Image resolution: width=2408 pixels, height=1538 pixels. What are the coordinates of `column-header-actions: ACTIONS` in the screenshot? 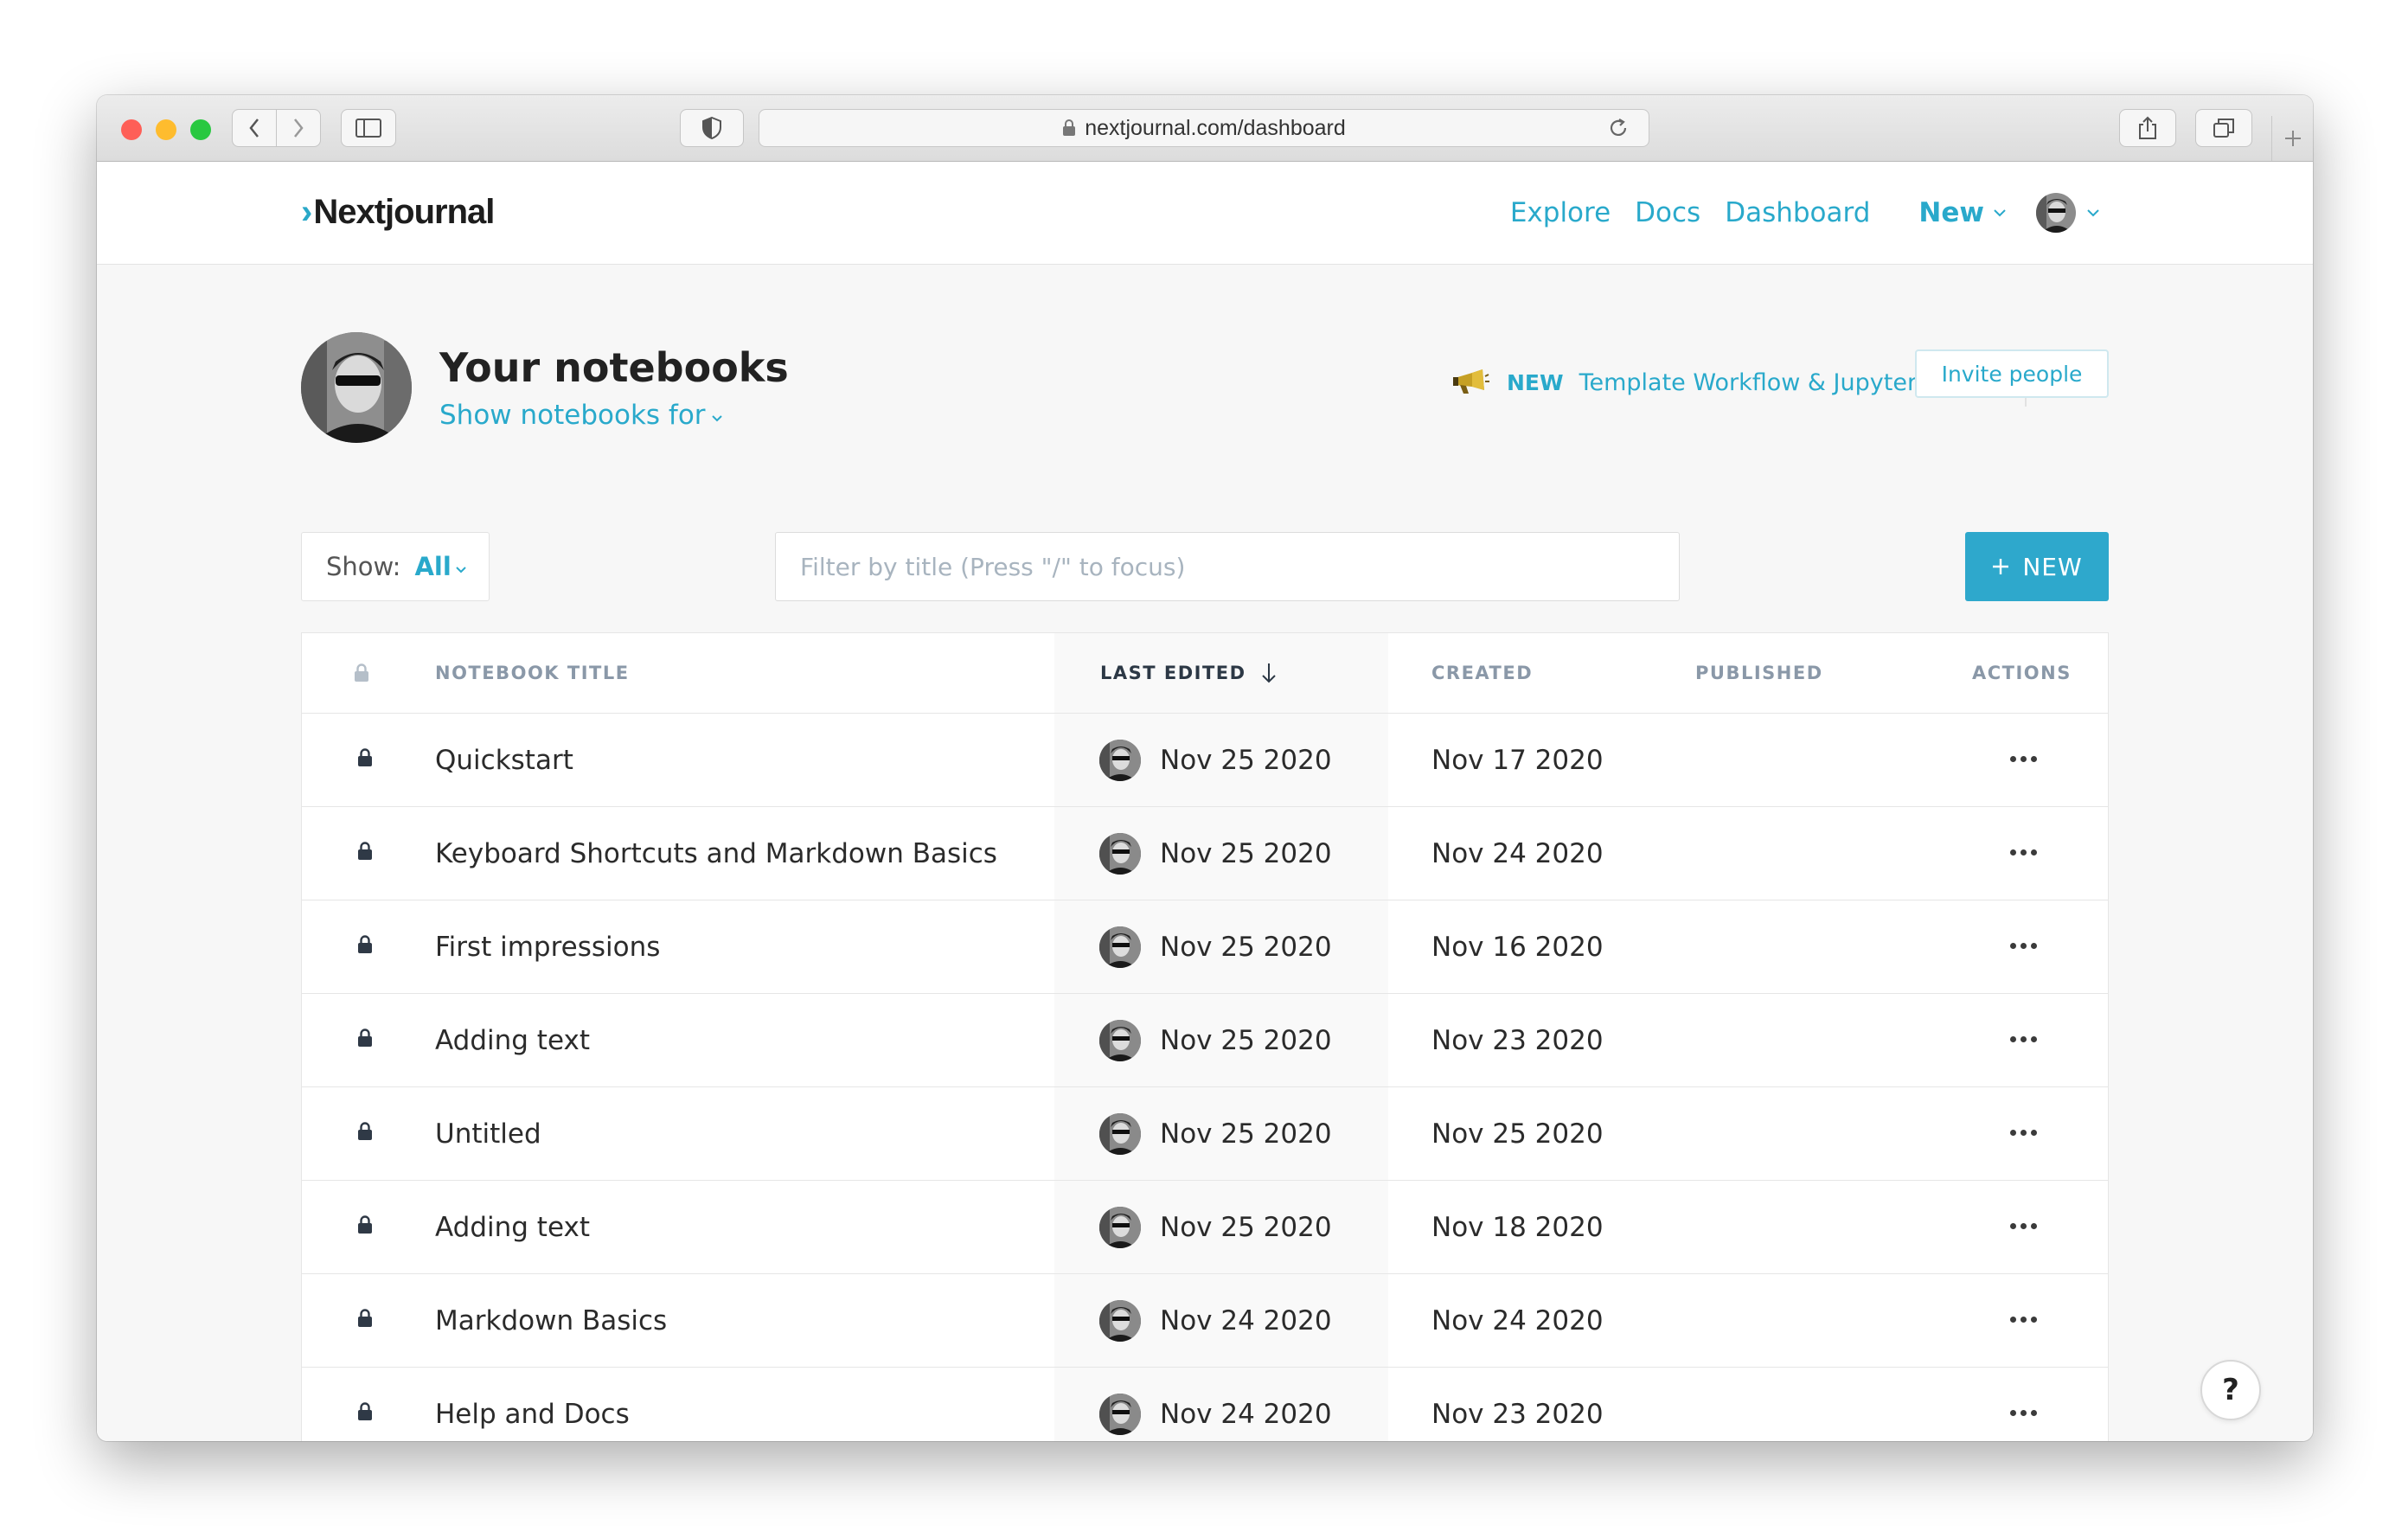 It's located at (2022, 673).